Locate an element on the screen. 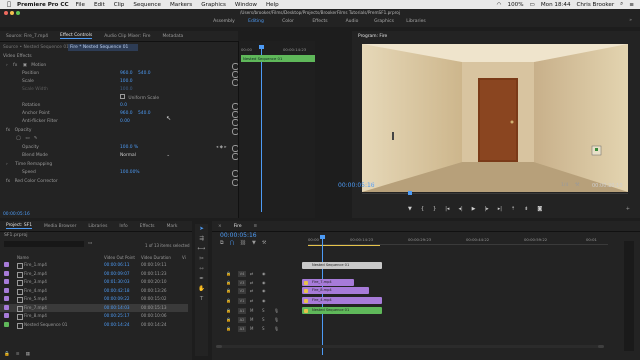 The height and width of the screenshot is (360, 640). pen-tool-icon: ✒ is located at coordinates (201, 279).